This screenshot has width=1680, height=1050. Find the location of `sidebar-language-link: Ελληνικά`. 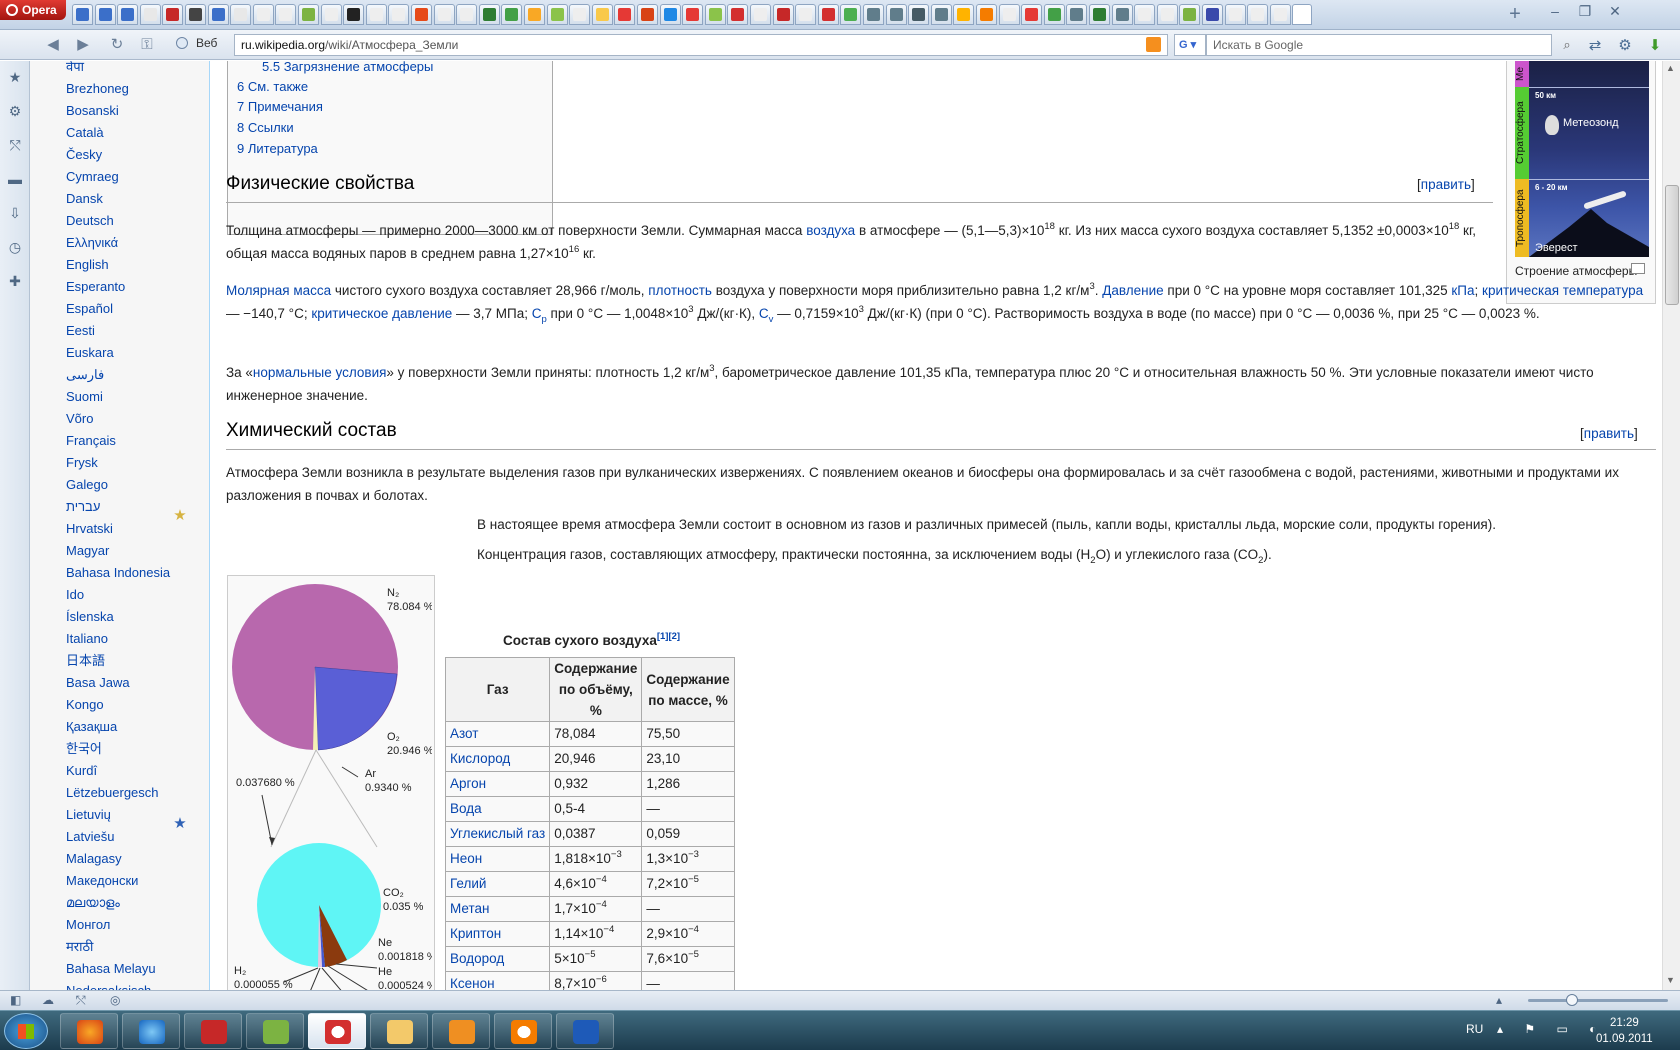

sidebar-language-link: Ελληνικά is located at coordinates (118, 243).